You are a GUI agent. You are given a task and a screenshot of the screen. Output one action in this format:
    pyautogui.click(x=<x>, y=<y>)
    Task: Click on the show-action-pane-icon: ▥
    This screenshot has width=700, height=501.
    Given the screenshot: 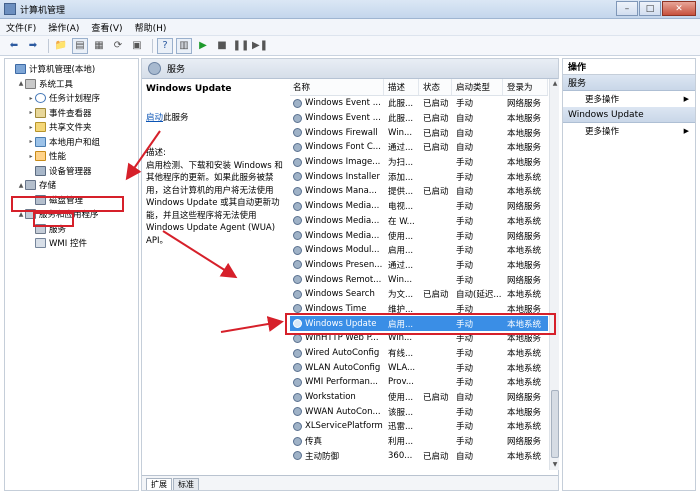 What is the action you would take?
    pyautogui.click(x=184, y=45)
    